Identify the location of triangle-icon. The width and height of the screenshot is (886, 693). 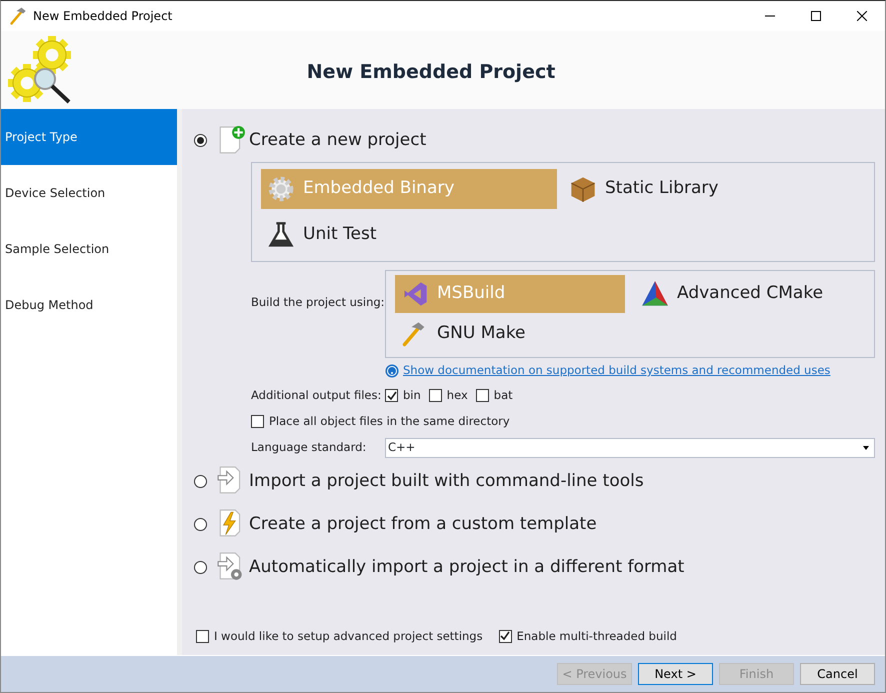
(655, 294).